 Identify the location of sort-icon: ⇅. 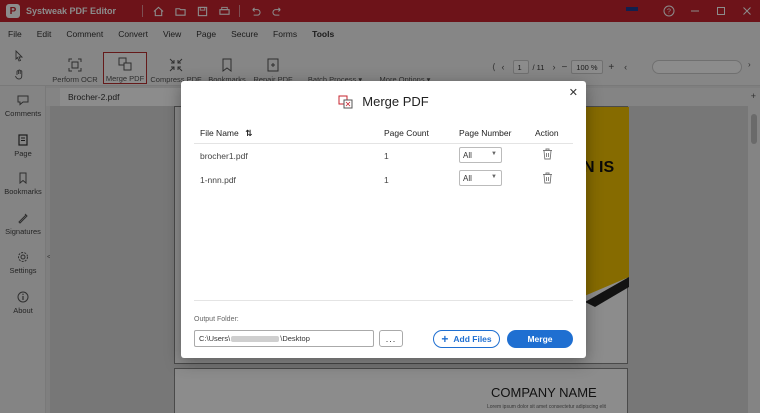
(248, 133).